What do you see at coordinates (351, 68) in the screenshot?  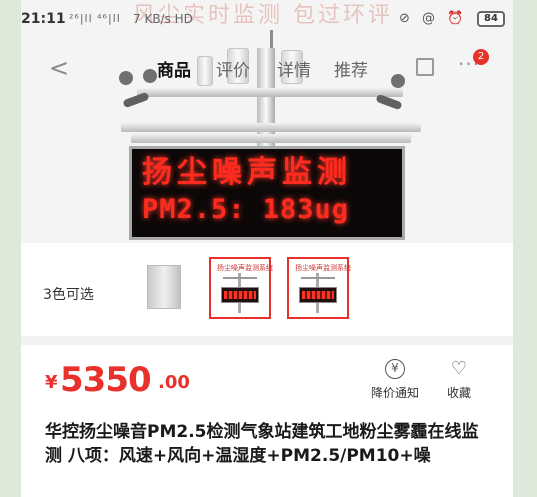 I see `tab-recommend: 推荐` at bounding box center [351, 68].